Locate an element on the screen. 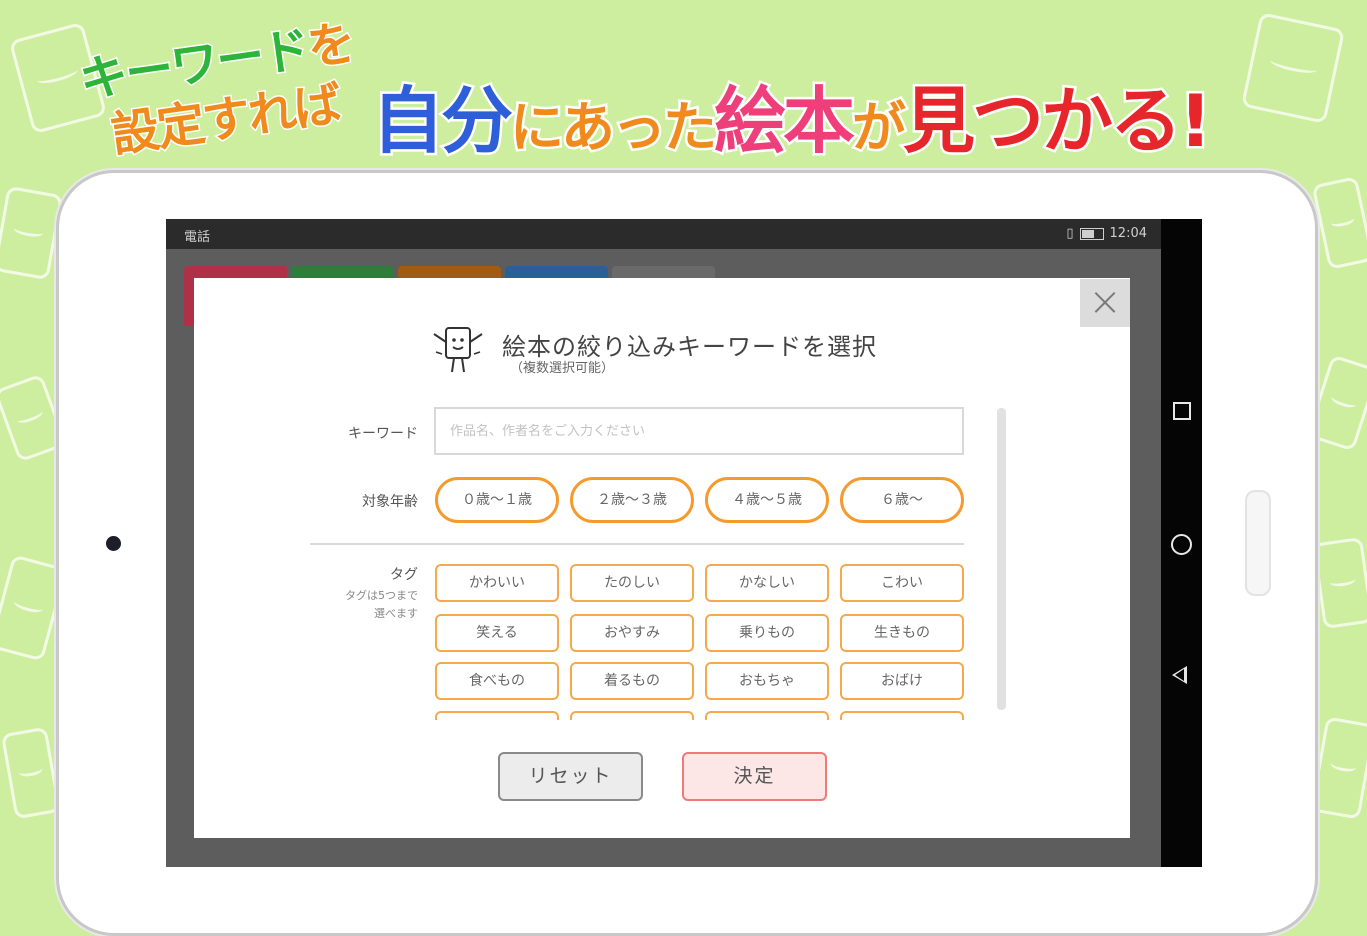  age-option-6-plus: ６歳〜 is located at coordinates (902, 500).